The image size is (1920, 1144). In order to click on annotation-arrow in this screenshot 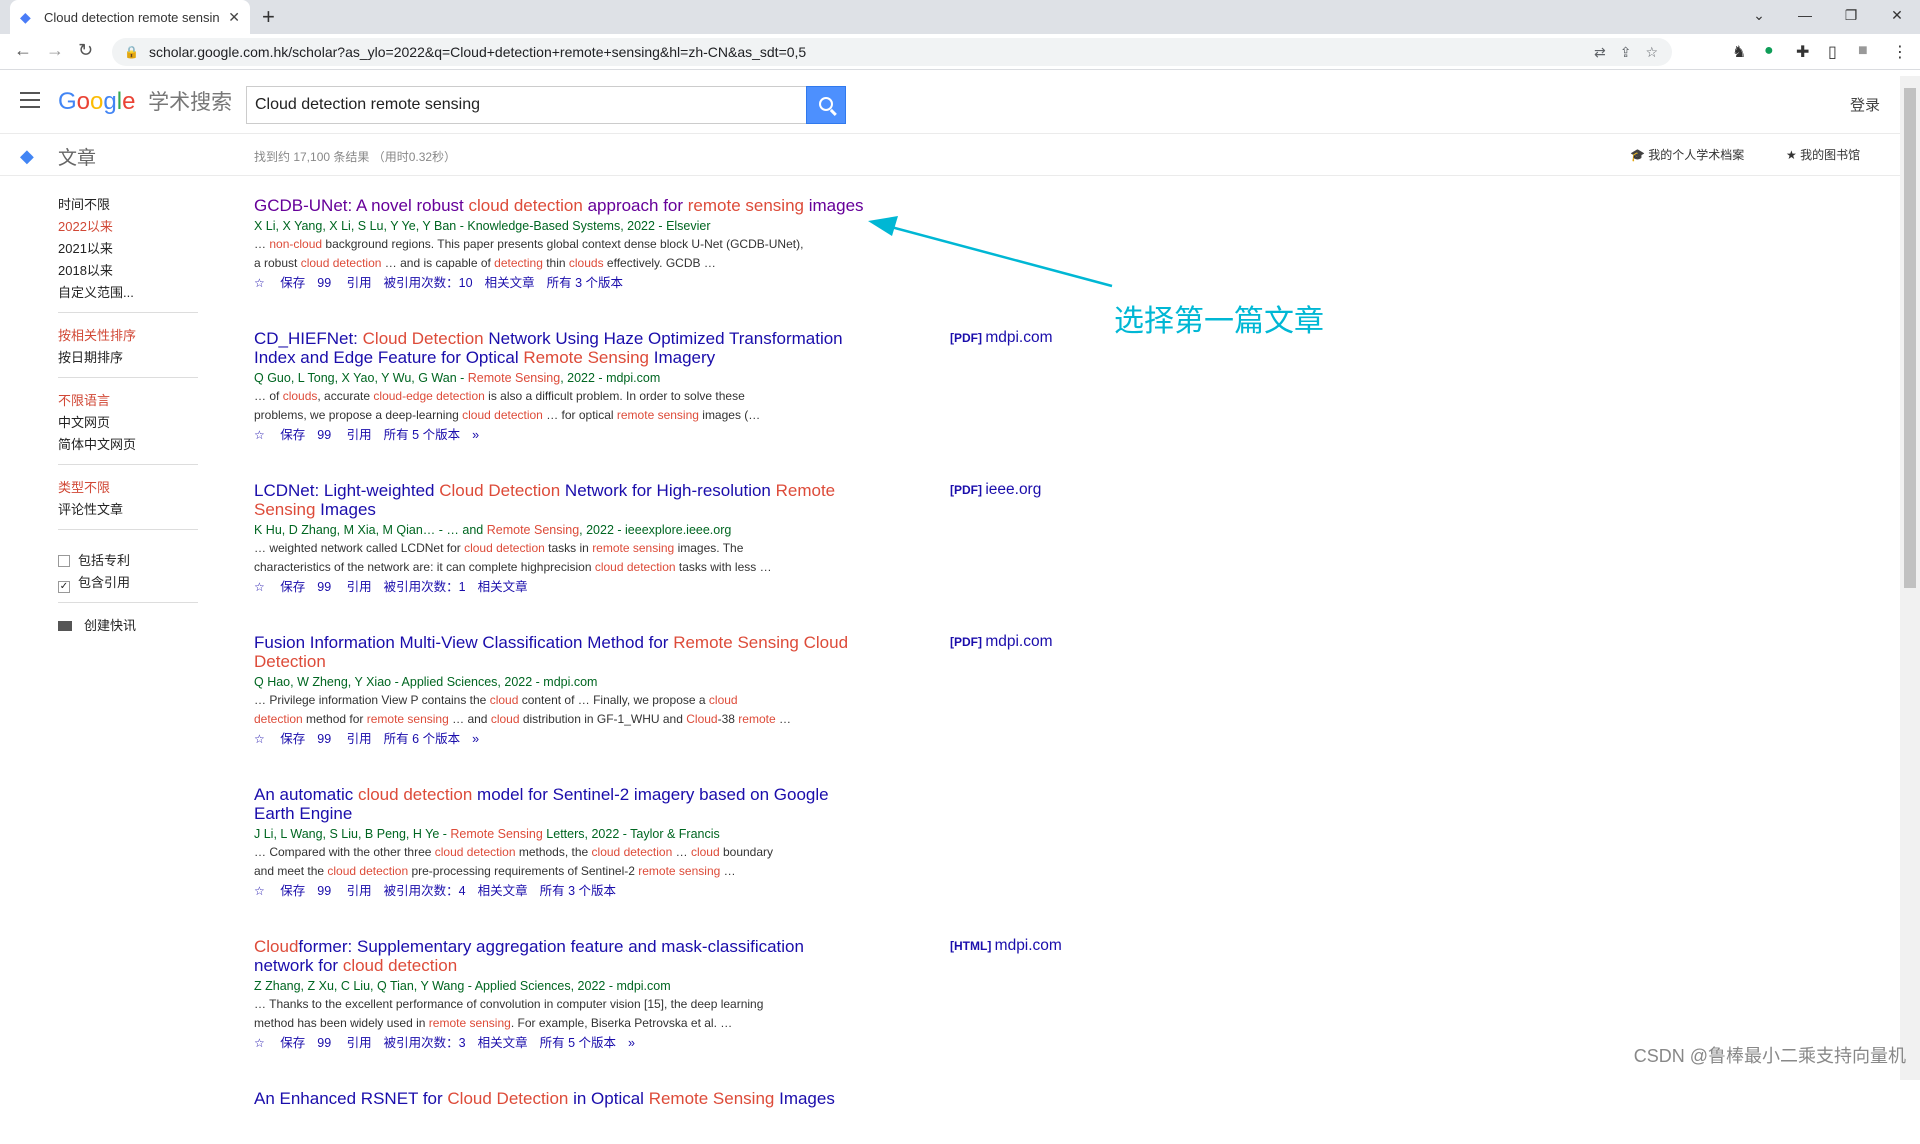, I will do `click(990, 252)`.